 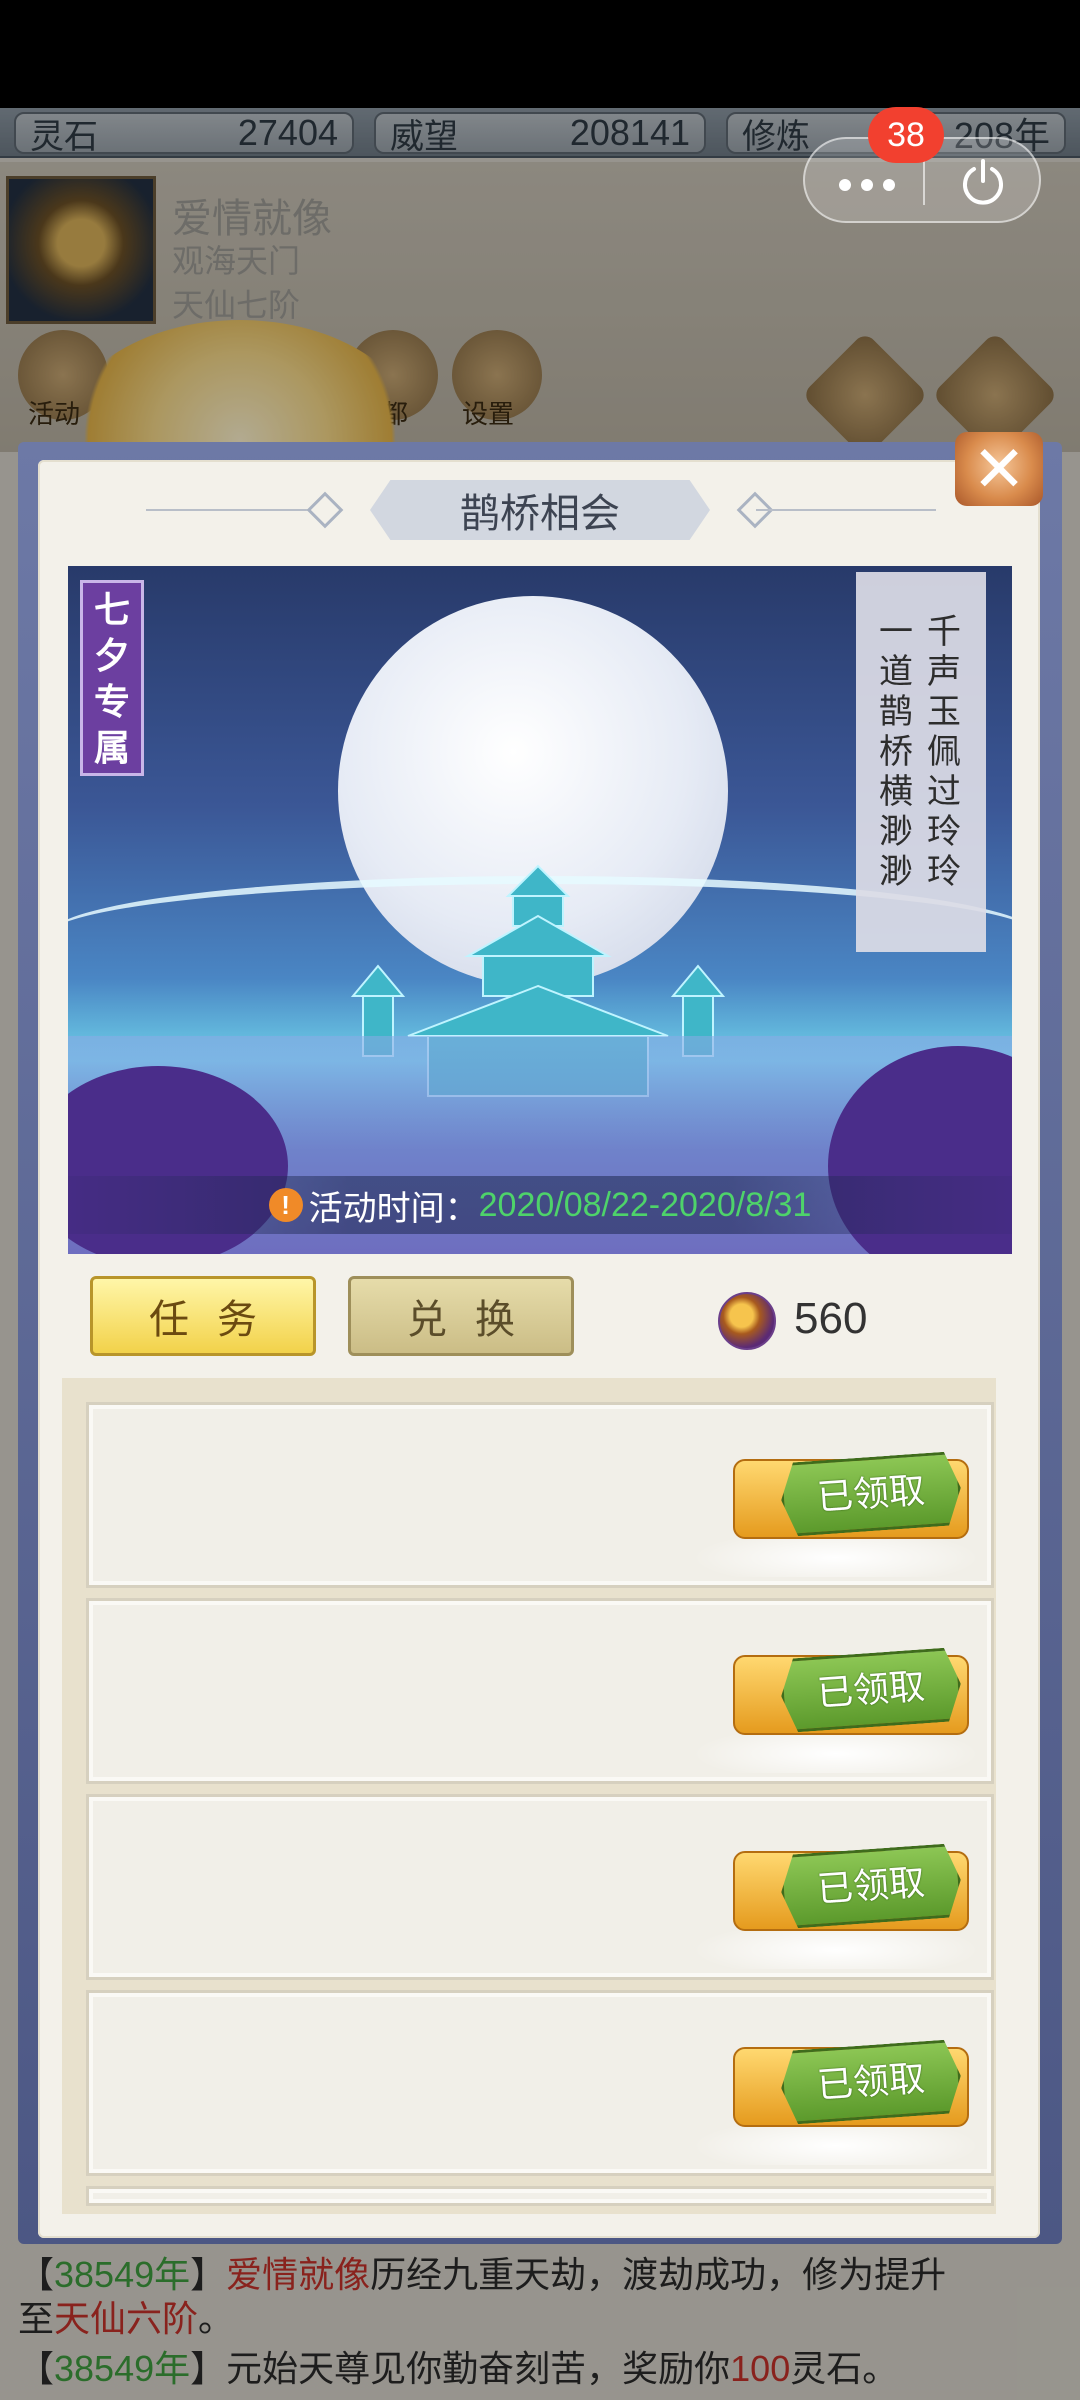 I want to click on tab-exchange: 兑换, so click(x=461, y=1316).